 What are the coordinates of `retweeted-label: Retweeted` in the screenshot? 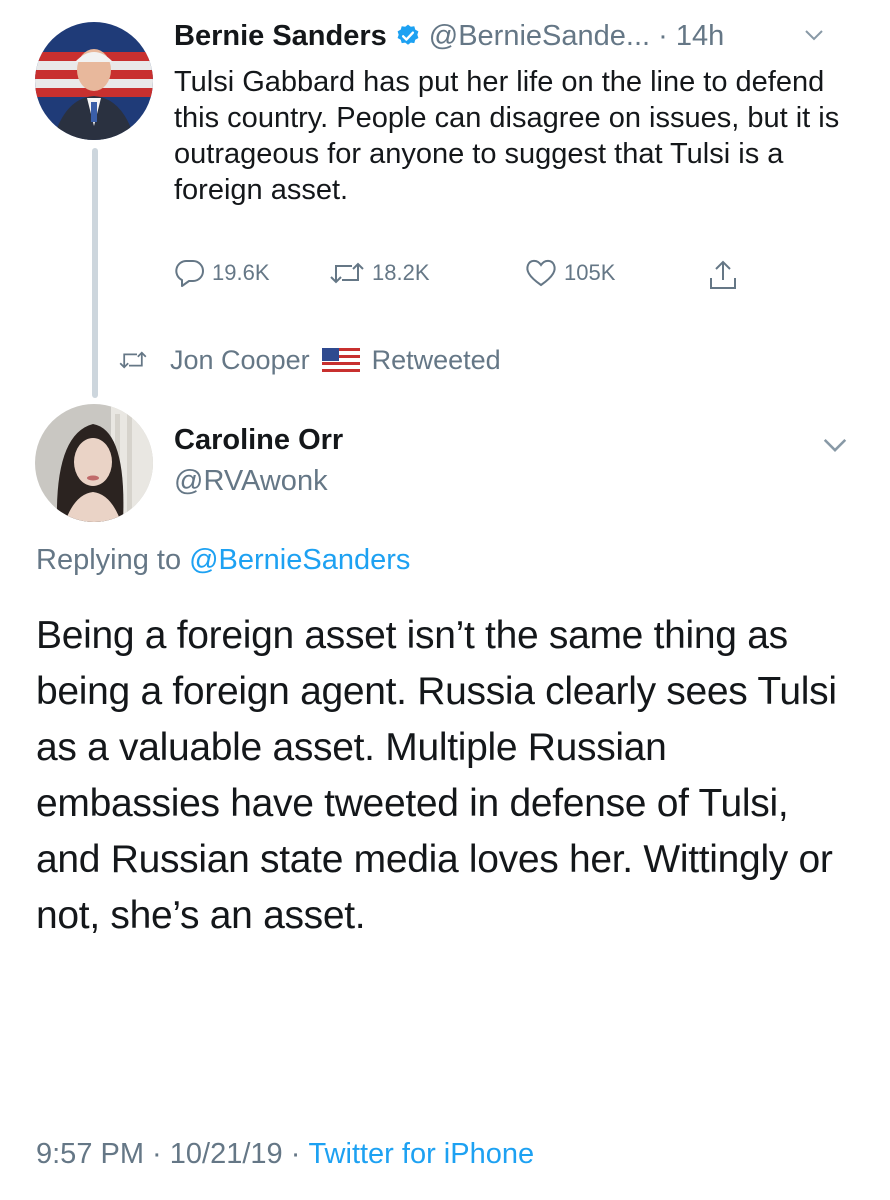 It's located at (436, 359).